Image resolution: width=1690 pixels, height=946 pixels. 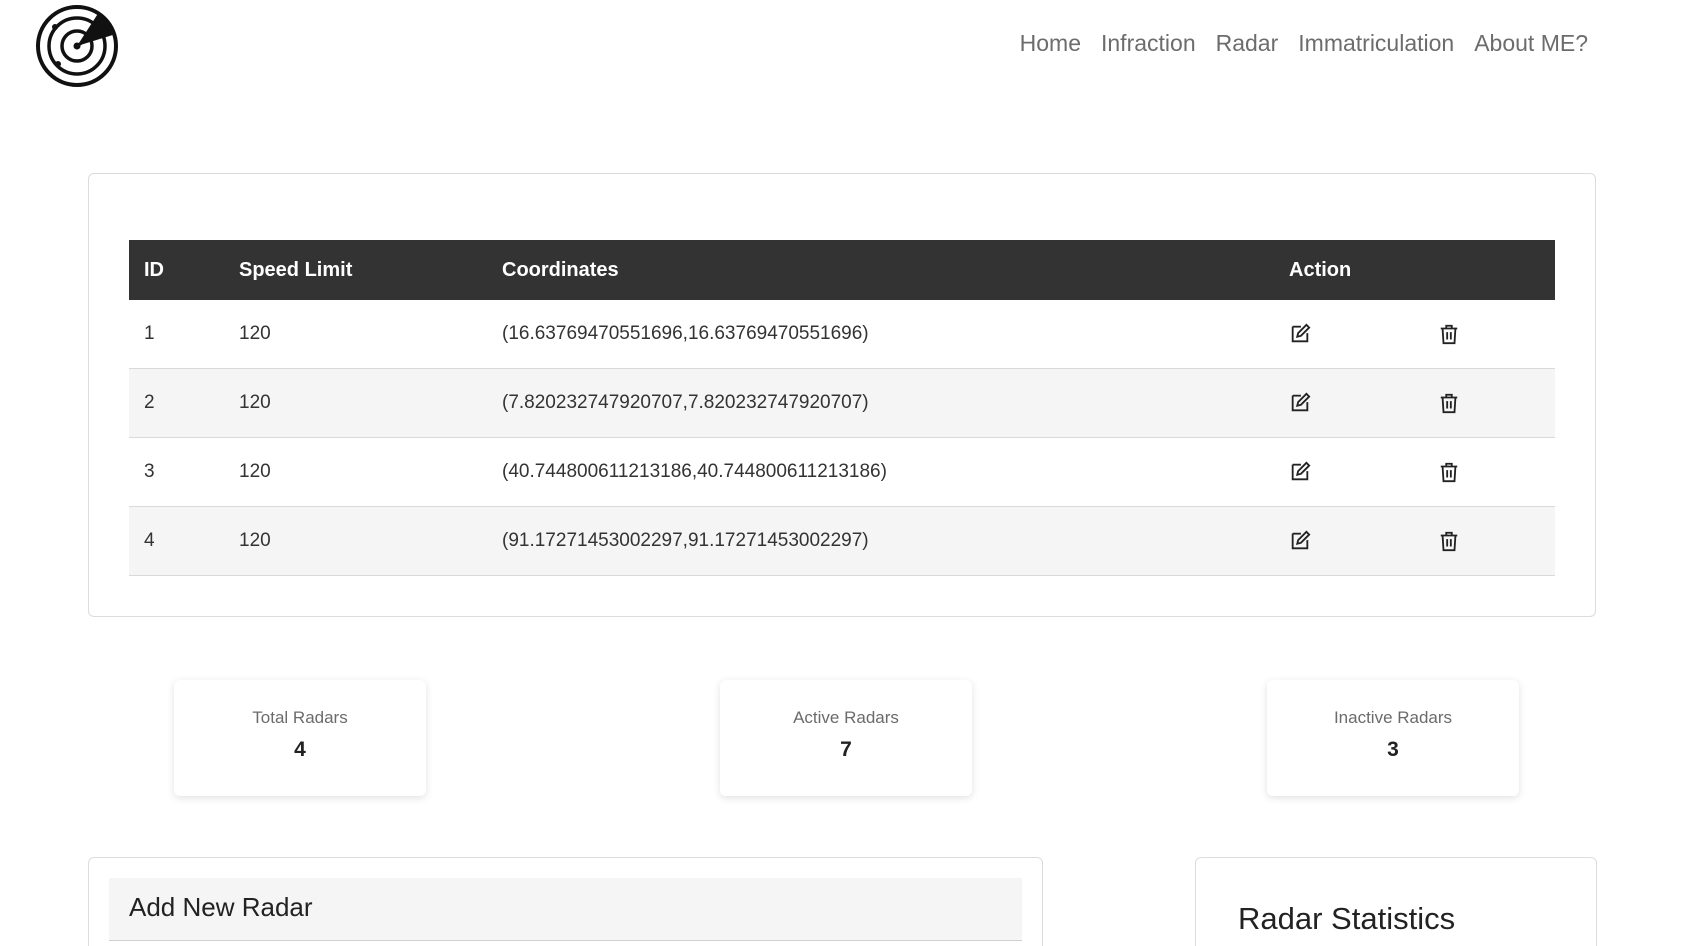 I want to click on table-header-row: ID Speed Limit Coordinates Action, so click(x=842, y=270).